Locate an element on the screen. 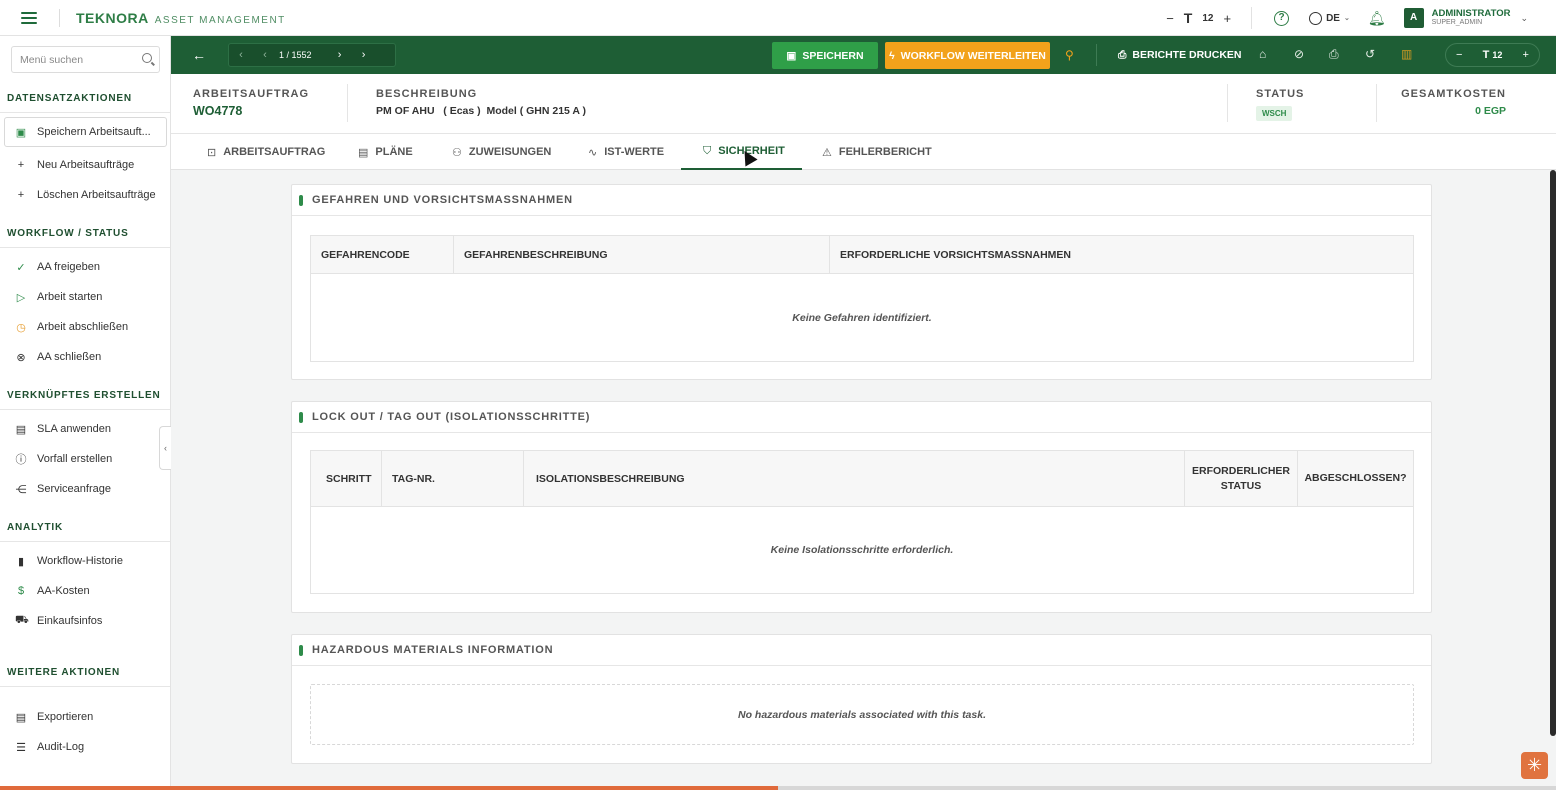 The image size is (1556, 790). plus-icon: + is located at coordinates (21, 165).